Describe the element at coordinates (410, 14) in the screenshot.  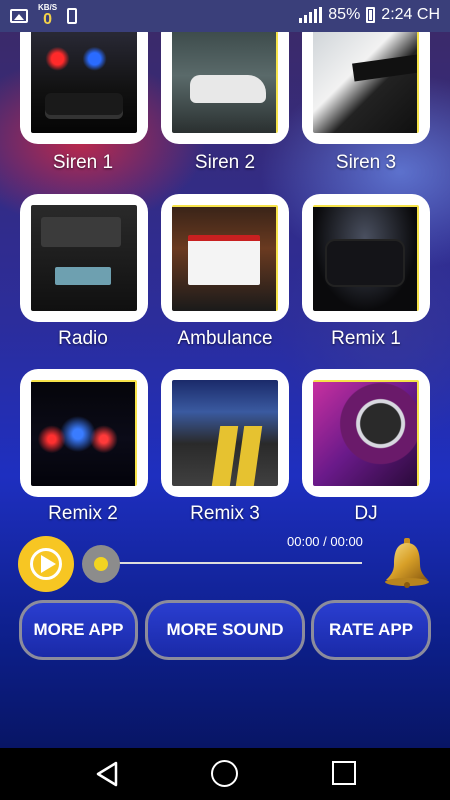
I see `clock: 2:24 CH` at that location.